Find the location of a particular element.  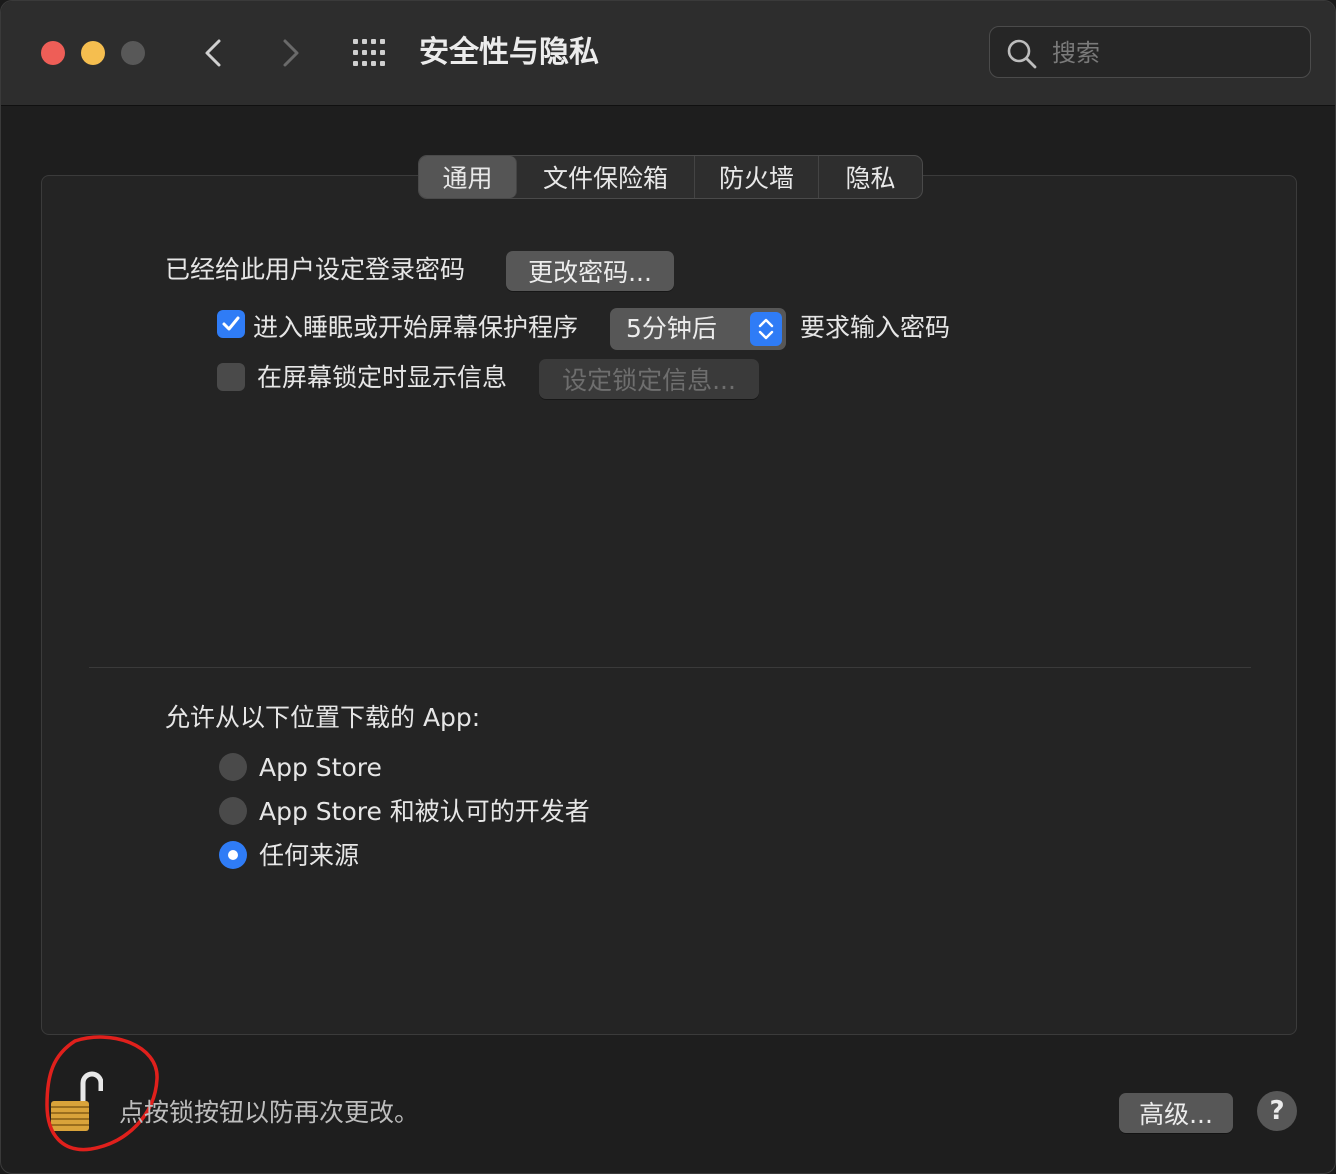

toolbar: 安全性与隐私 is located at coordinates (668, 53).